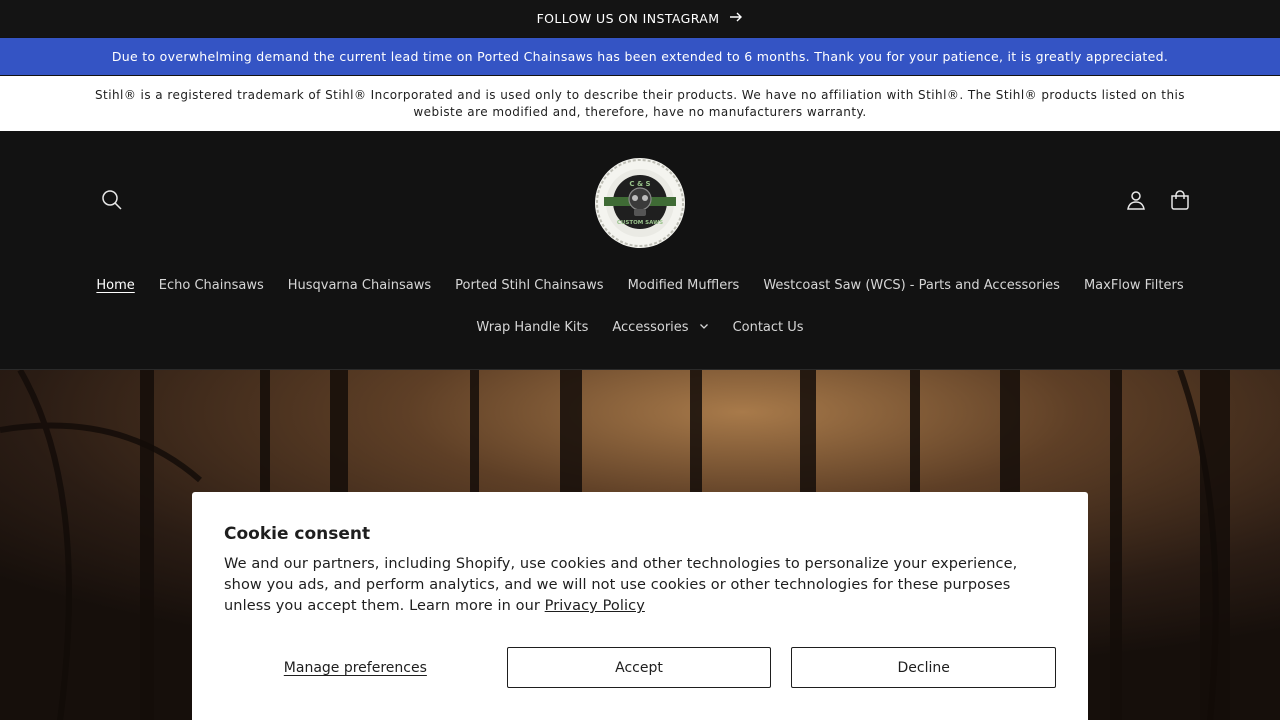 This screenshot has width=1280, height=720. Describe the element at coordinates (639, 184) in the screenshot. I see `svg-text: C & S` at that location.